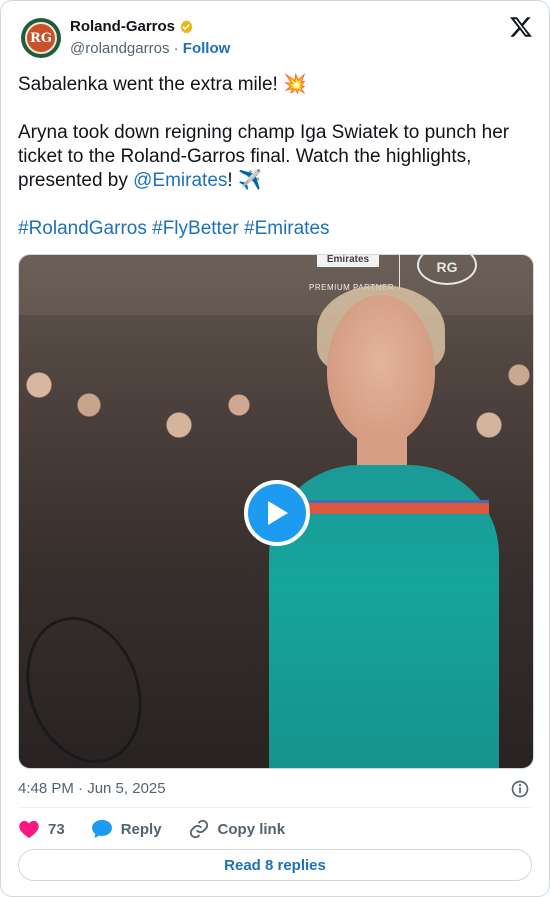  What do you see at coordinates (521, 27) in the screenshot?
I see `x-logo-icon` at bounding box center [521, 27].